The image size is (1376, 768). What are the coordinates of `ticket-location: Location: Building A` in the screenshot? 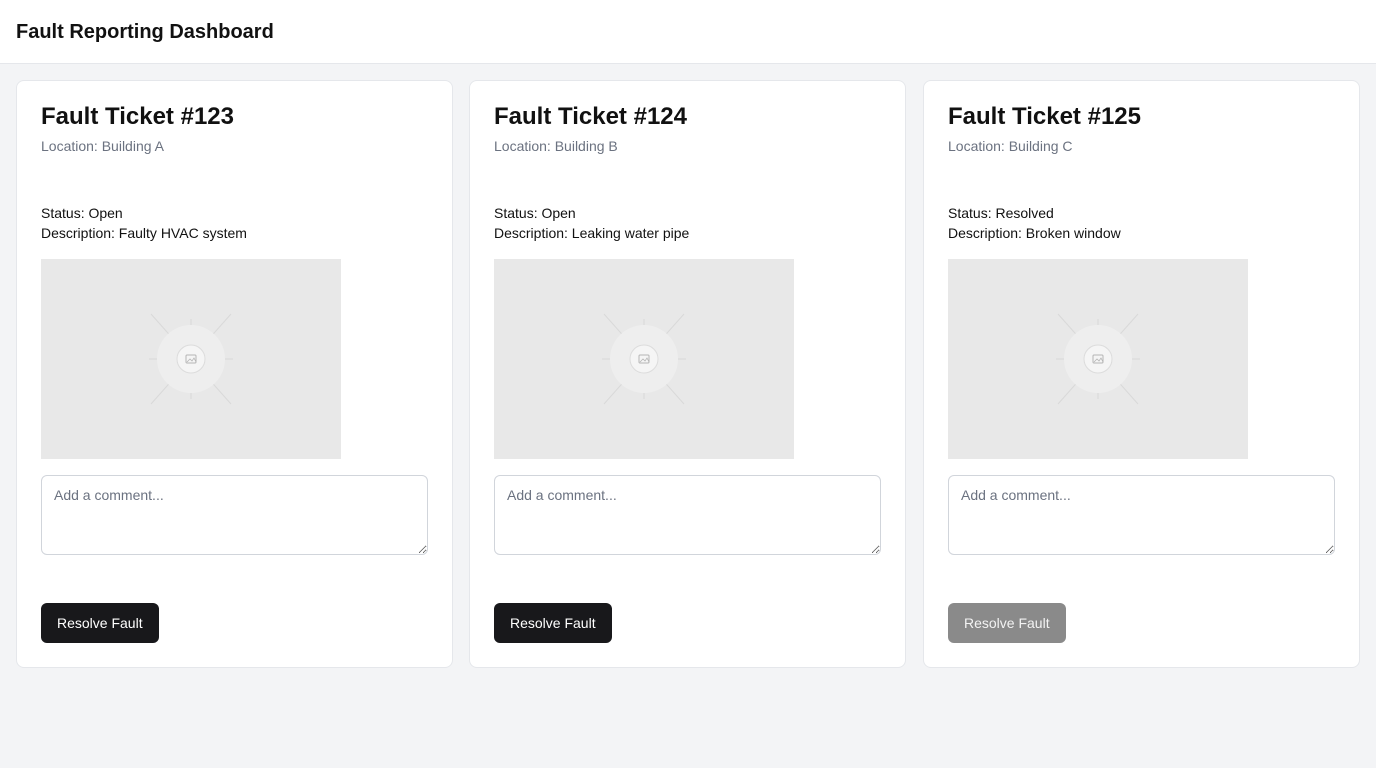 It's located at (102, 146).